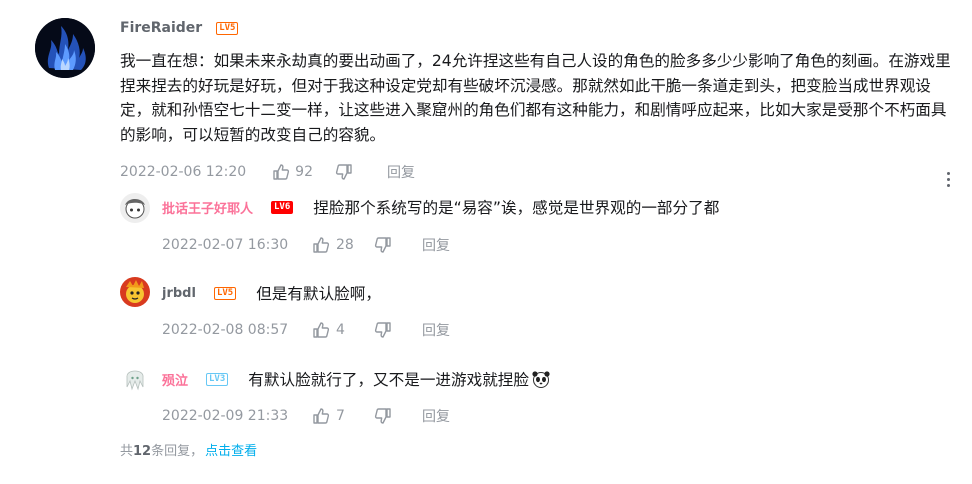 This screenshot has height=484, width=972. I want to click on reply-text: 有默认脸就行了，又不是一进游戏就捏脸, so click(399, 379).